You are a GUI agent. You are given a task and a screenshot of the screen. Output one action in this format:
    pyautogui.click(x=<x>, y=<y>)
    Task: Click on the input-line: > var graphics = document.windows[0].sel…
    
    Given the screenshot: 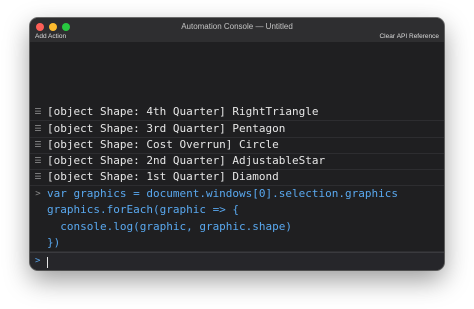 What is the action you would take?
    pyautogui.click(x=237, y=194)
    